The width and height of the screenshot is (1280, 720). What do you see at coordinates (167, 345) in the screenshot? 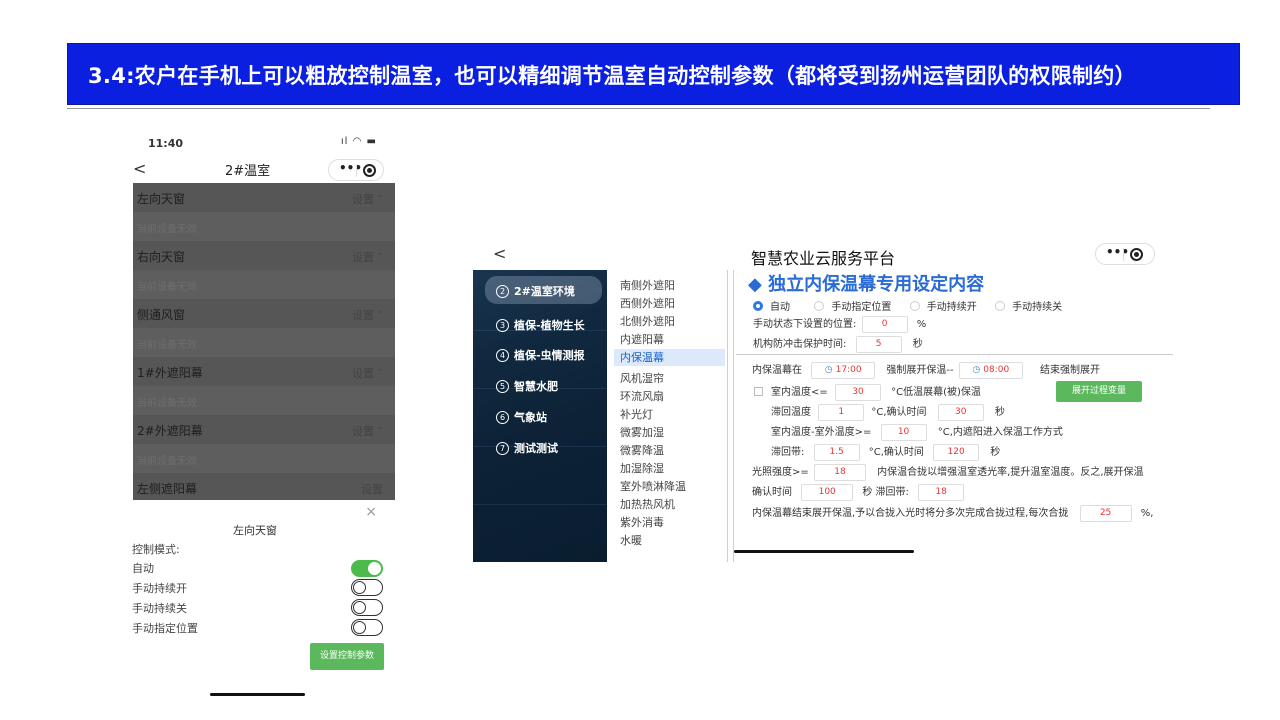
I see `device-note-text: 当前设备无效` at bounding box center [167, 345].